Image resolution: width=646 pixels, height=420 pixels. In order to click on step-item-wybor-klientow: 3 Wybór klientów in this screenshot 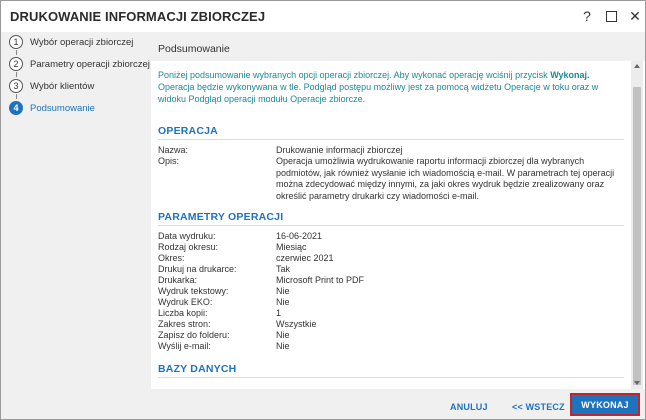, I will do `click(51, 86)`.